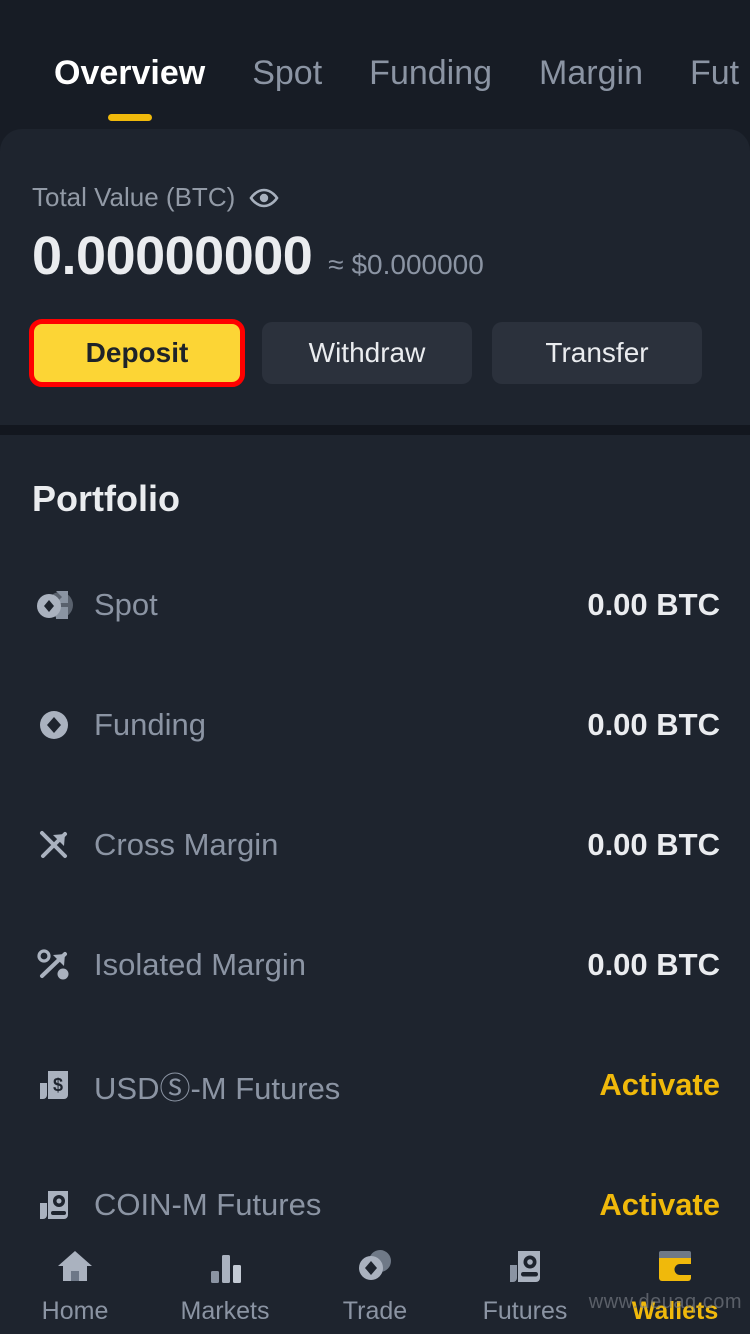 The height and width of the screenshot is (1334, 750). Describe the element at coordinates (375, 965) in the screenshot. I see `portfolio-row-isolated-margin: Isolated Margin 0.00 BTC` at that location.